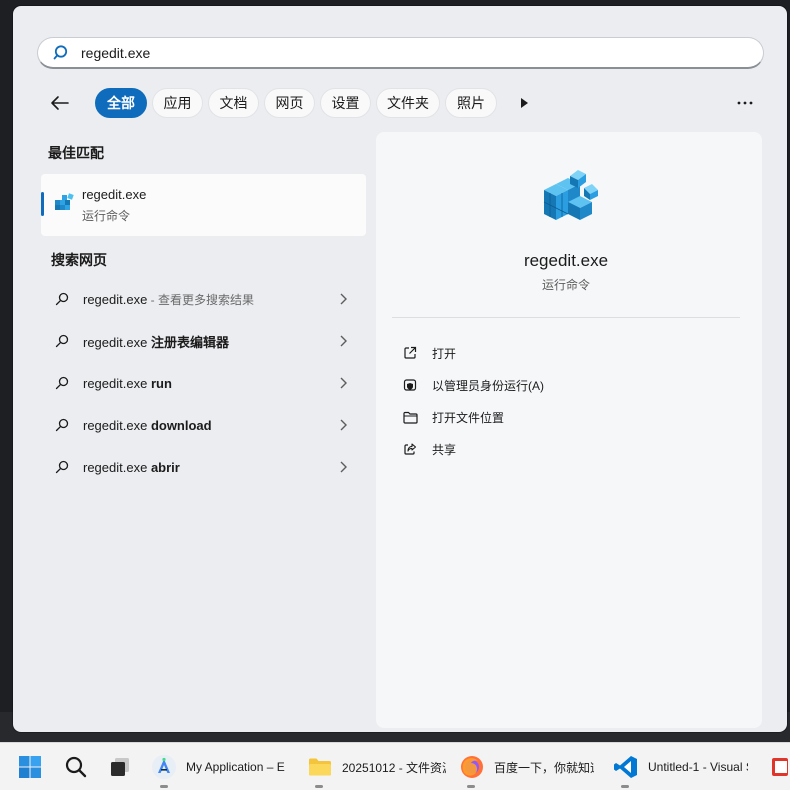 Image resolution: width=790 pixels, height=790 pixels. Describe the element at coordinates (410, 353) in the screenshot. I see `open-external-icon` at that location.